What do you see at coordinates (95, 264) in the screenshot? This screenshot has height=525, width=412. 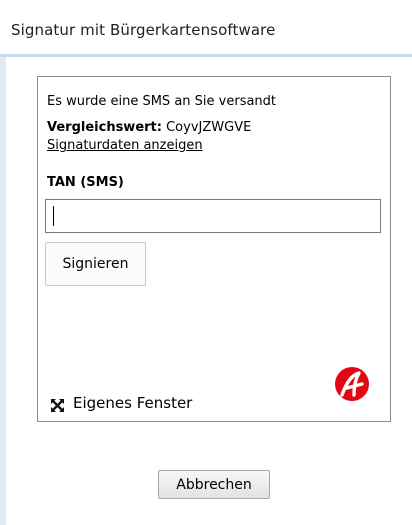 I see `sign-button: Signieren` at bounding box center [95, 264].